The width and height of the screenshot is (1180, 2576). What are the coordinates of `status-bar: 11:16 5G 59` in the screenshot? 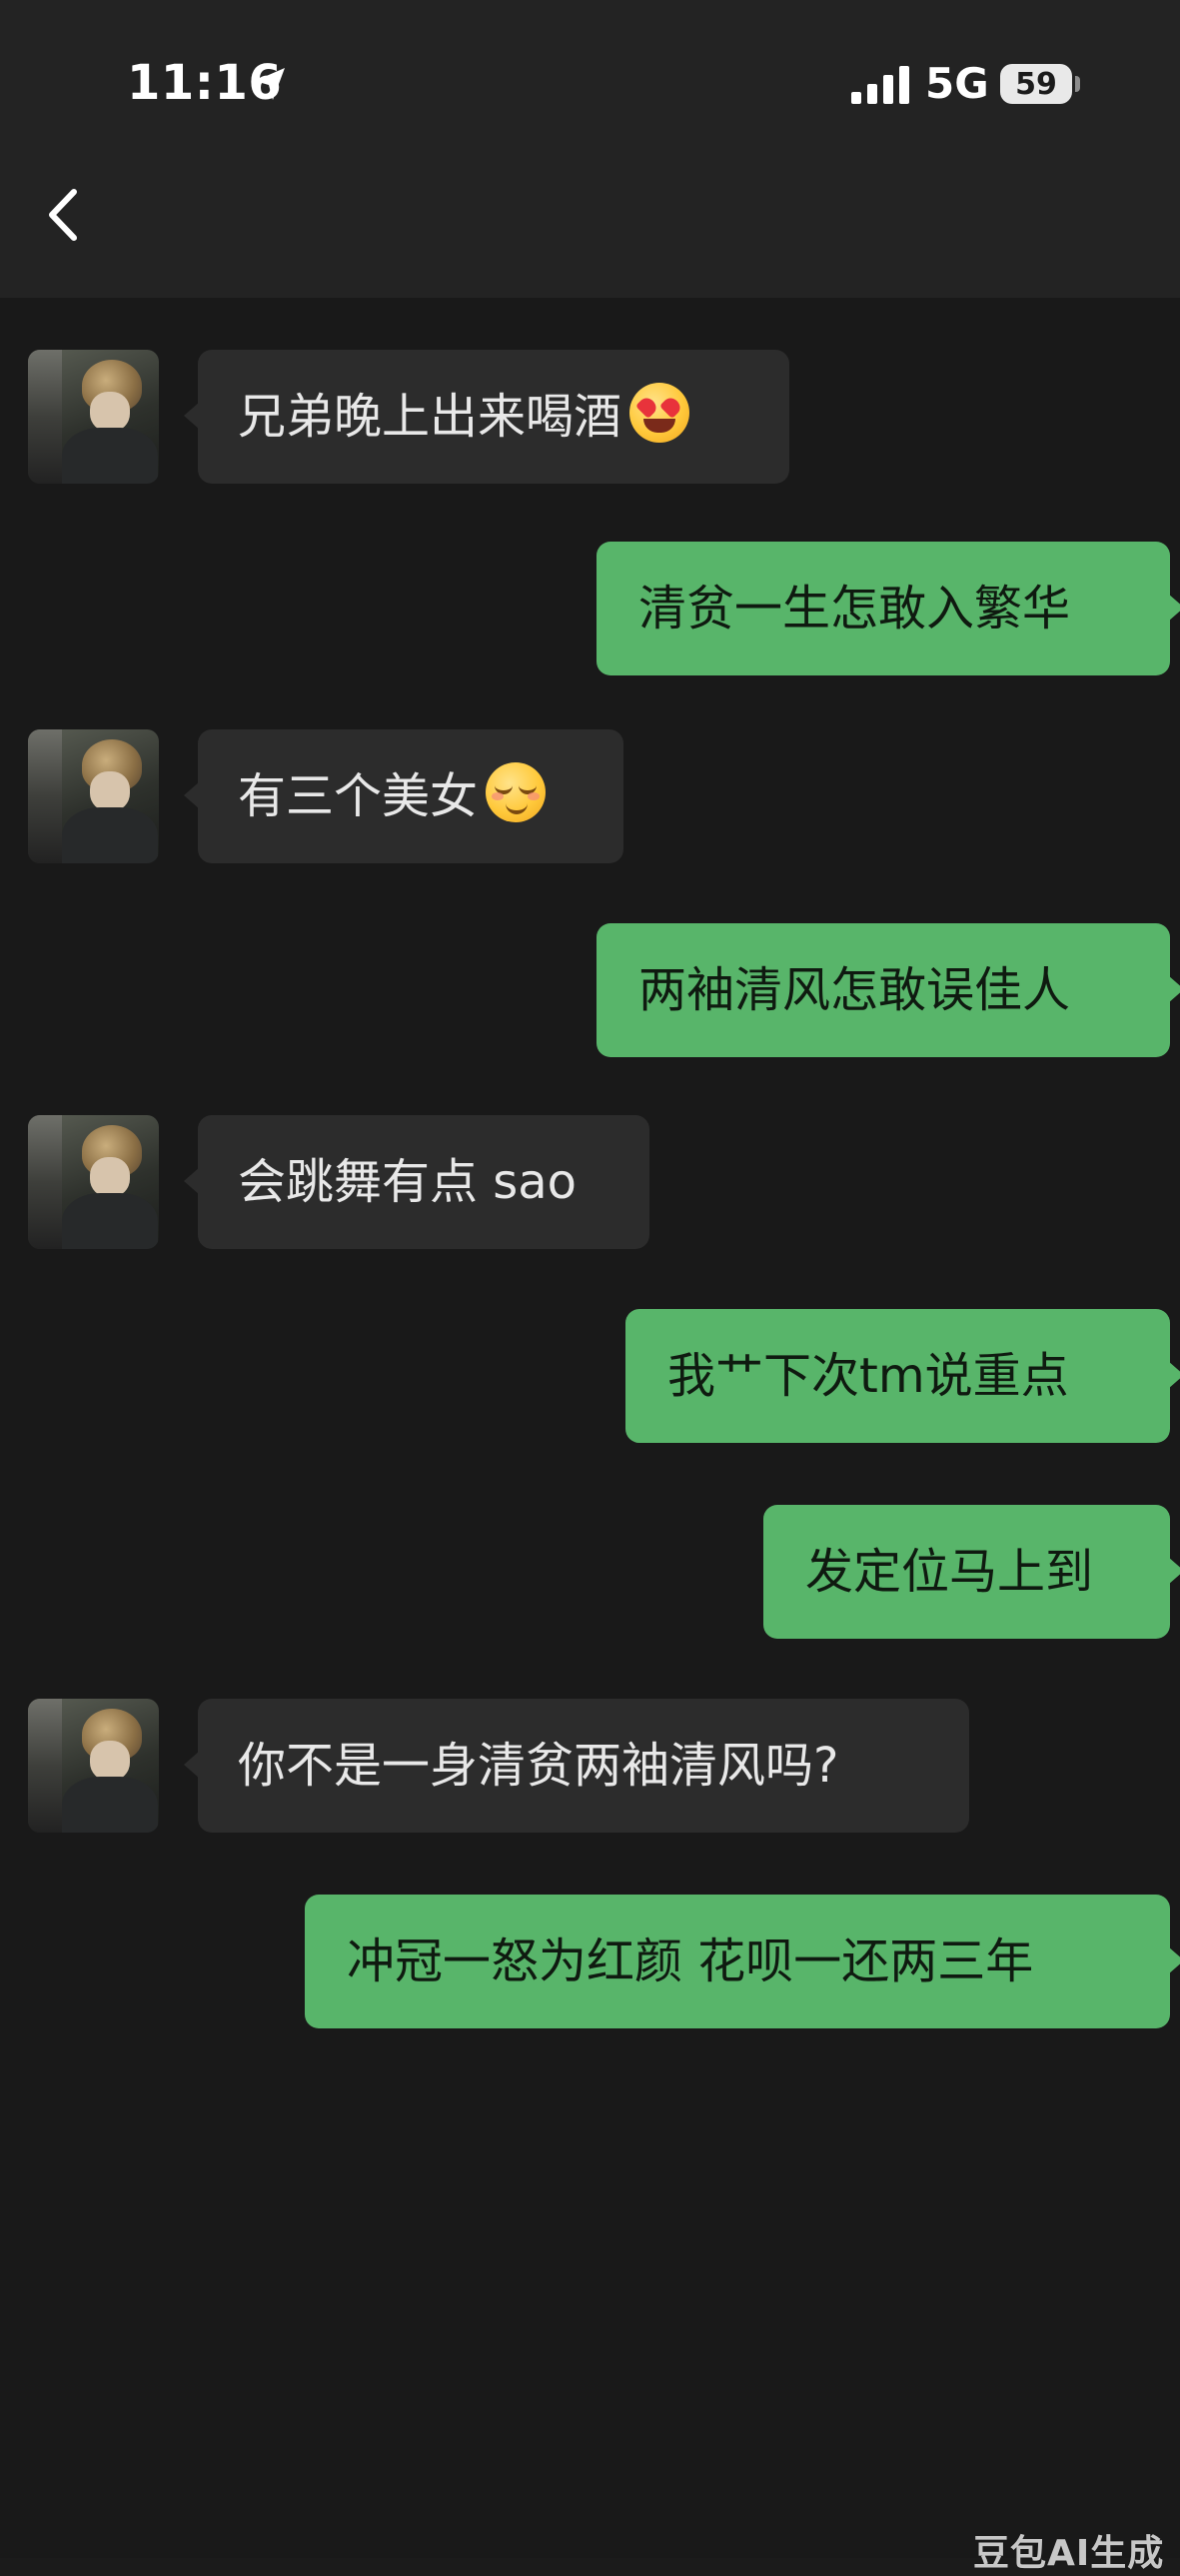 It's located at (590, 85).